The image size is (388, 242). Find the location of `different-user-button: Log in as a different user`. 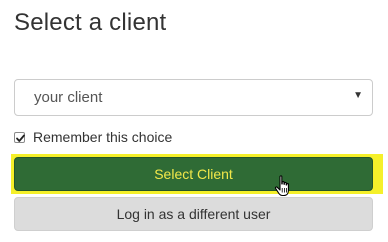

different-user-button: Log in as a different user is located at coordinates (193, 214).